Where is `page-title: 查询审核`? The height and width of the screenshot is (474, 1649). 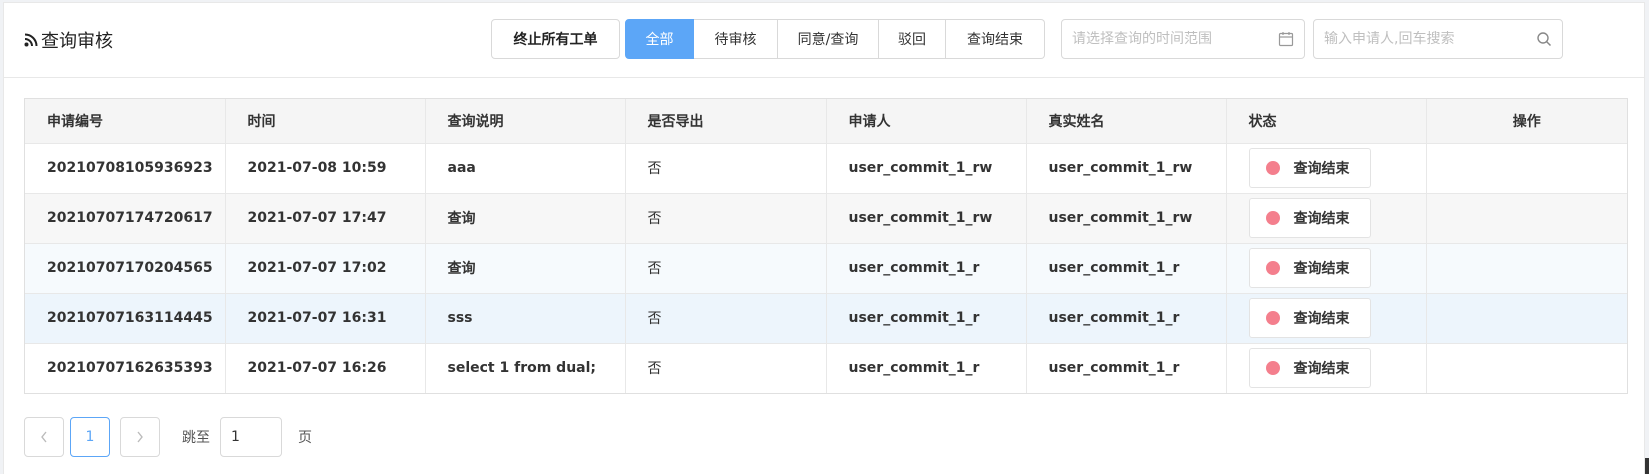
page-title: 查询审核 is located at coordinates (68, 40).